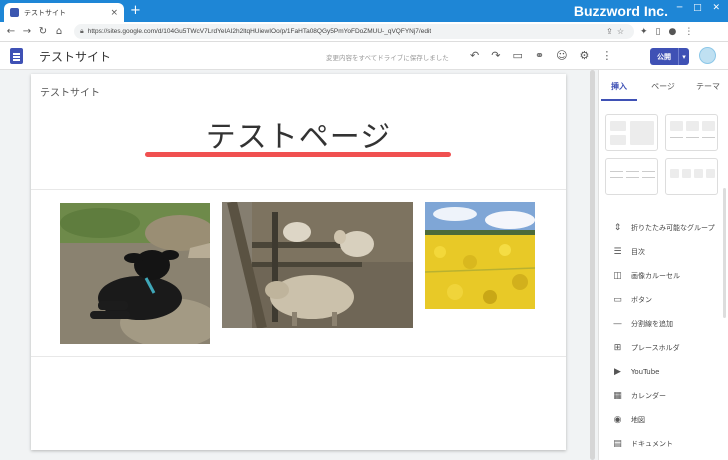 This screenshot has height=460, width=728. I want to click on save-status: 変更内容をすべてドライブに保存しました, so click(387, 58).